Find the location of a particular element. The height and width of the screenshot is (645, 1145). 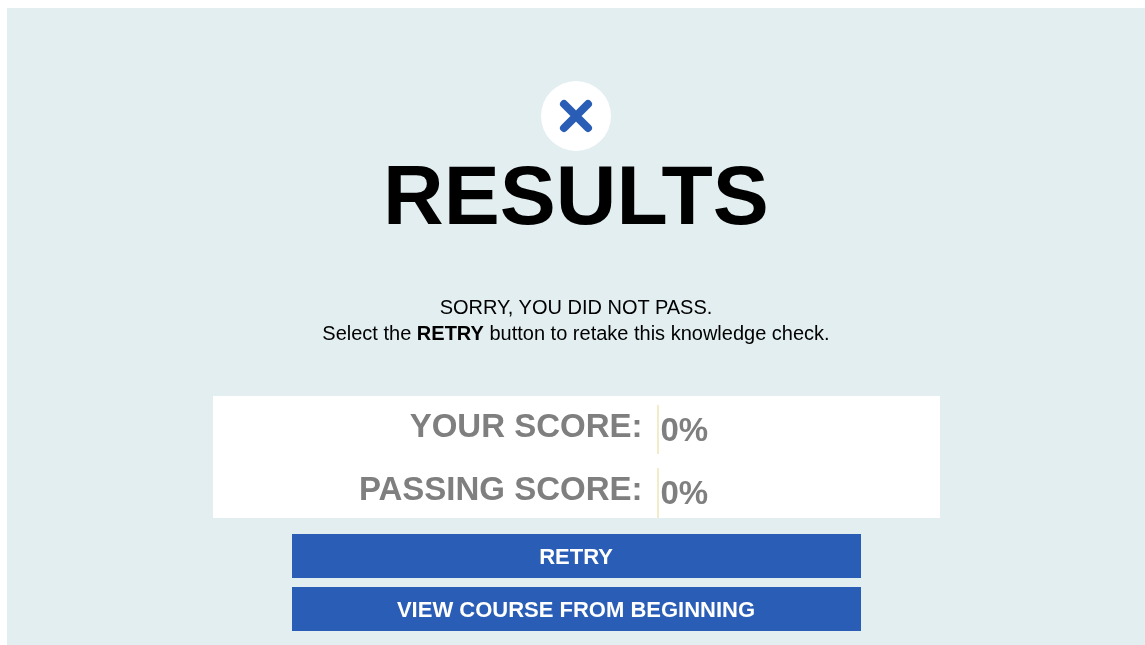

fail-message: SORRY, YOU DID NOT PASS. is located at coordinates (576, 307).